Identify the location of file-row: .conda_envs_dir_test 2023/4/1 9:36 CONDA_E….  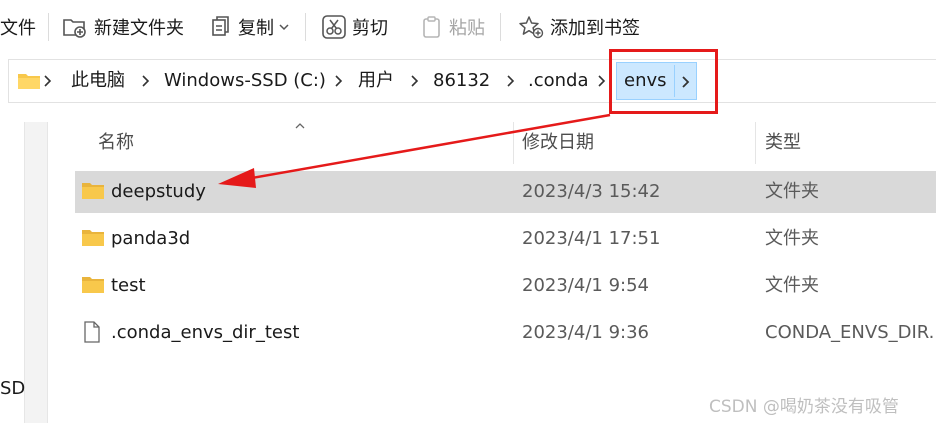
(505, 333).